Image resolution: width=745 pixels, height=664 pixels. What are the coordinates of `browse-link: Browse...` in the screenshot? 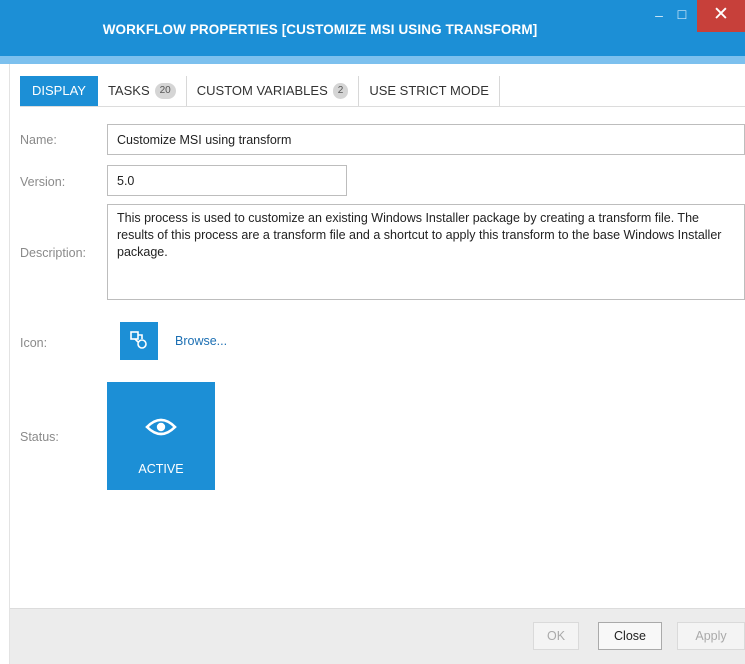 It's located at (201, 341).